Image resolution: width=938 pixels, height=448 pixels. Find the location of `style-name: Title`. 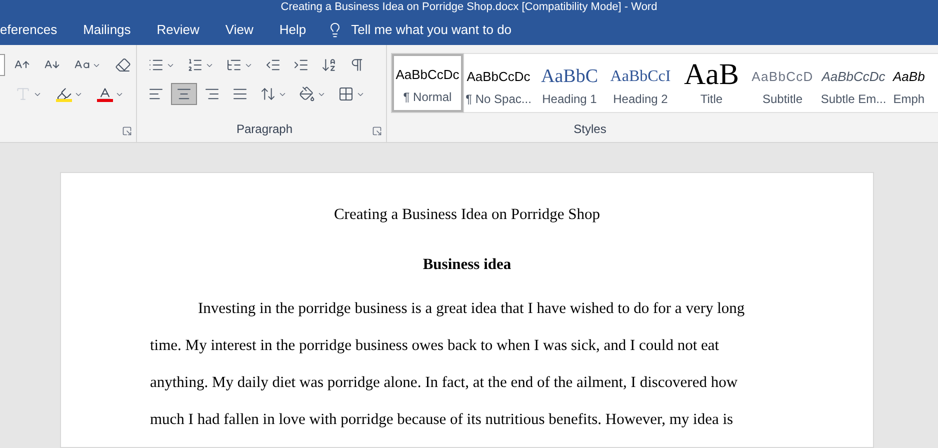

style-name: Title is located at coordinates (711, 99).